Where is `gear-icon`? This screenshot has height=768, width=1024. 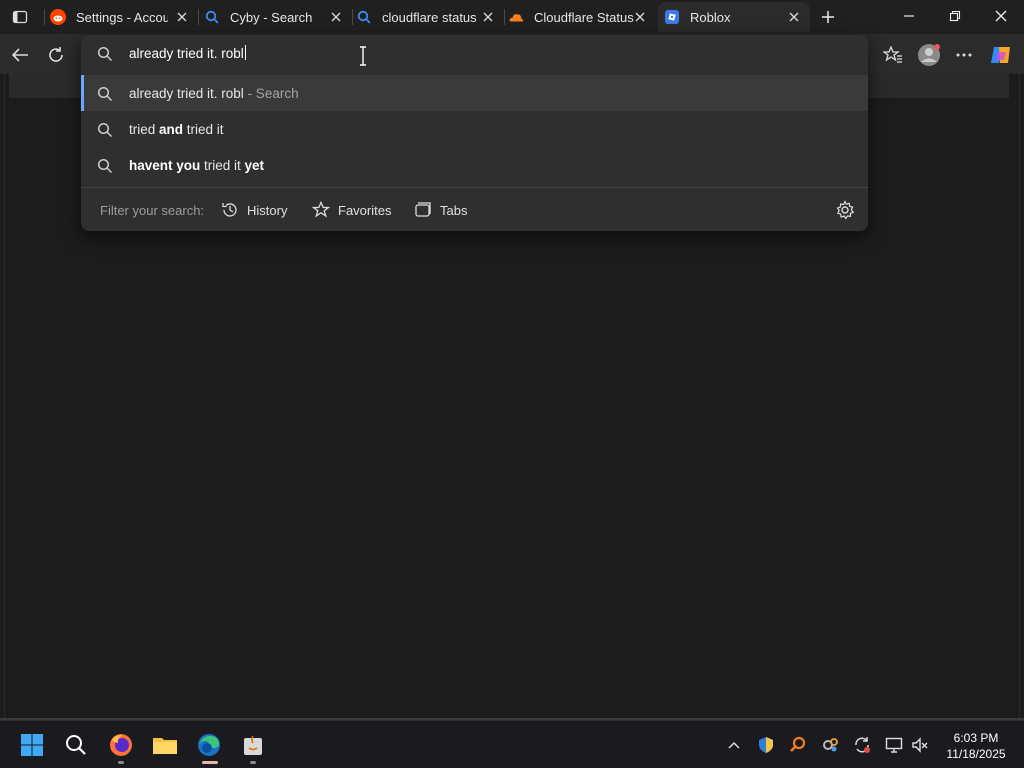
gear-icon is located at coordinates (845, 210).